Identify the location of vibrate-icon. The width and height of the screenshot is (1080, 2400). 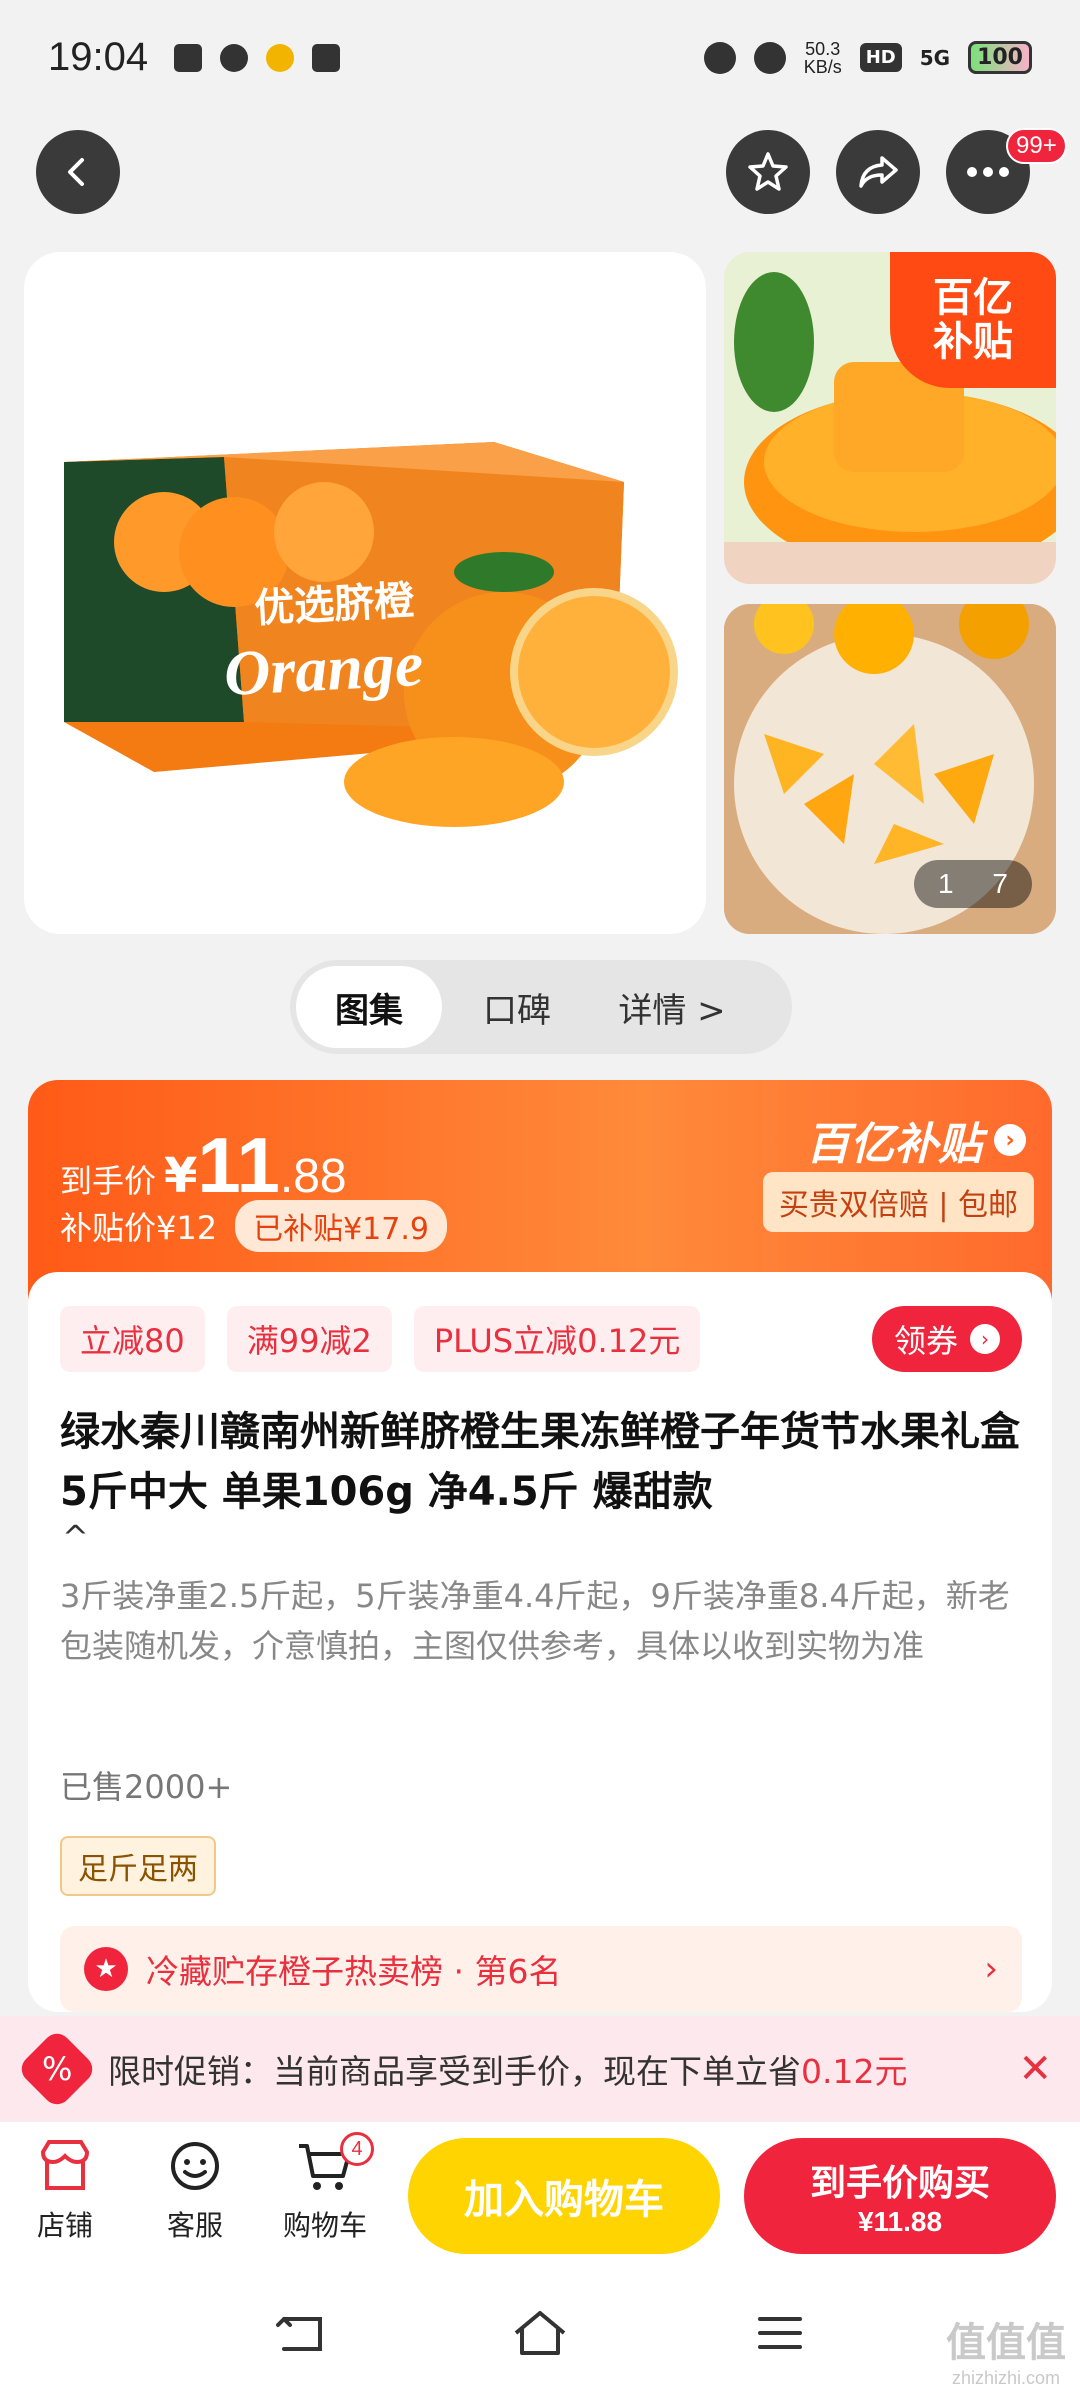
(769, 57).